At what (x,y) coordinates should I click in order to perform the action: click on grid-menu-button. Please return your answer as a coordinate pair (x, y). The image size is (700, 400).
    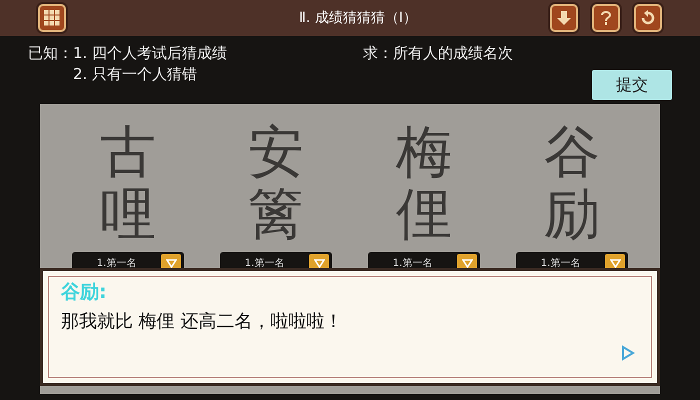
    Looking at the image, I should click on (52, 18).